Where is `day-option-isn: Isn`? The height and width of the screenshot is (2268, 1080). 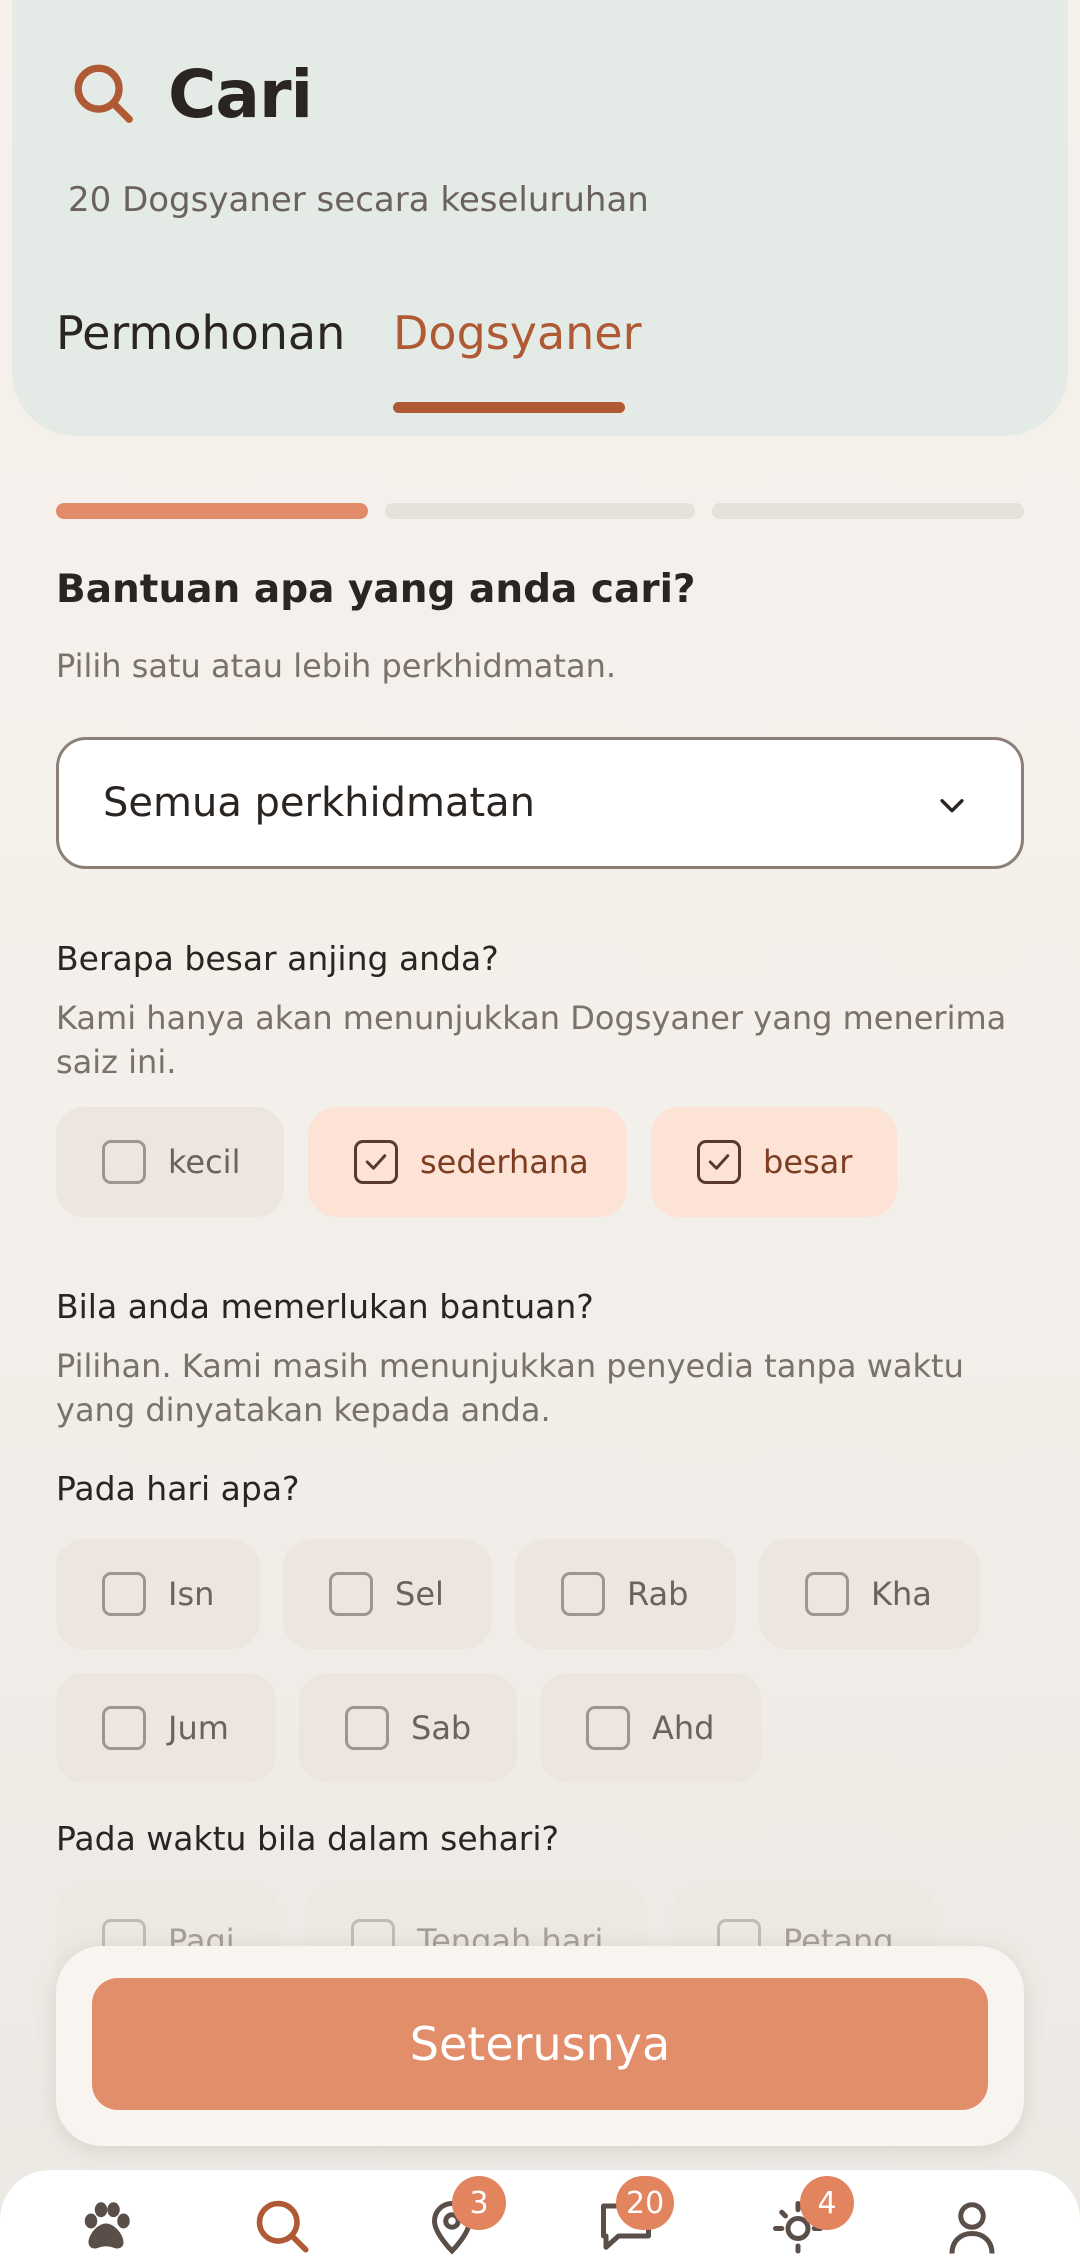 day-option-isn: Isn is located at coordinates (158, 1594).